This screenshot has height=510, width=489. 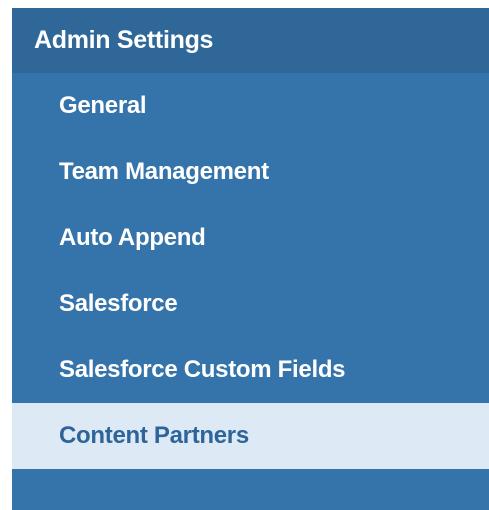 I want to click on sidebar-item-label: General, so click(x=103, y=105).